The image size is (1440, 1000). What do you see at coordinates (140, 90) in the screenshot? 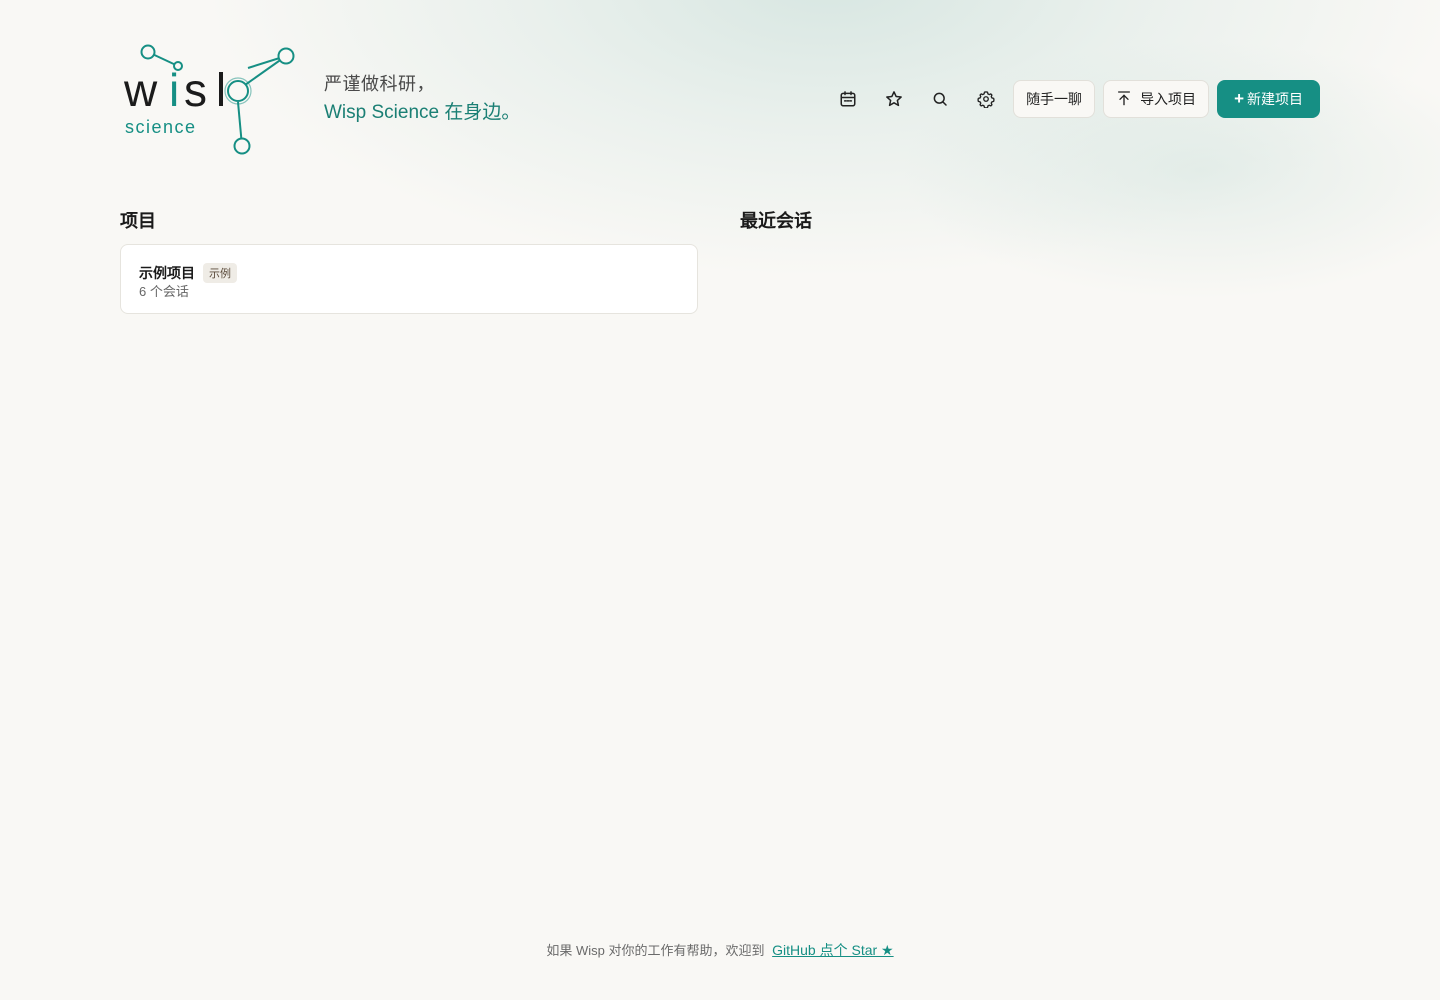
I see `svg-text: w` at bounding box center [140, 90].